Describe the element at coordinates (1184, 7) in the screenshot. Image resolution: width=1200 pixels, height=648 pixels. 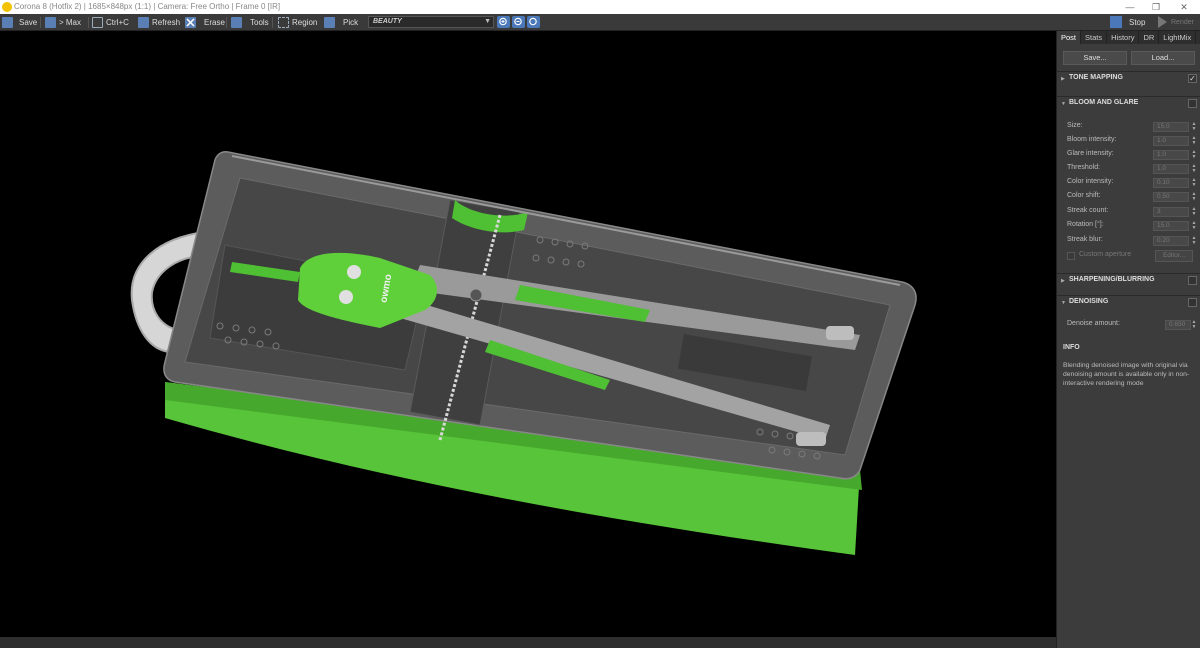
I see `close-button: ✕` at that location.